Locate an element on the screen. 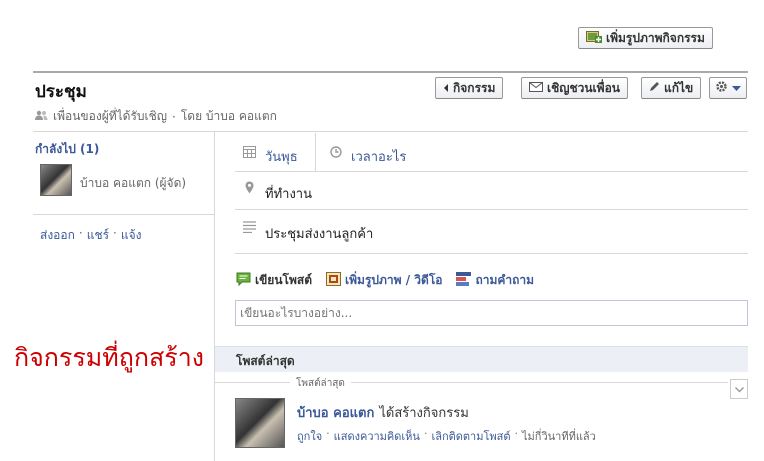 Image resolution: width=764 pixels, height=461 pixels. detail-divider is located at coordinates (315, 152).